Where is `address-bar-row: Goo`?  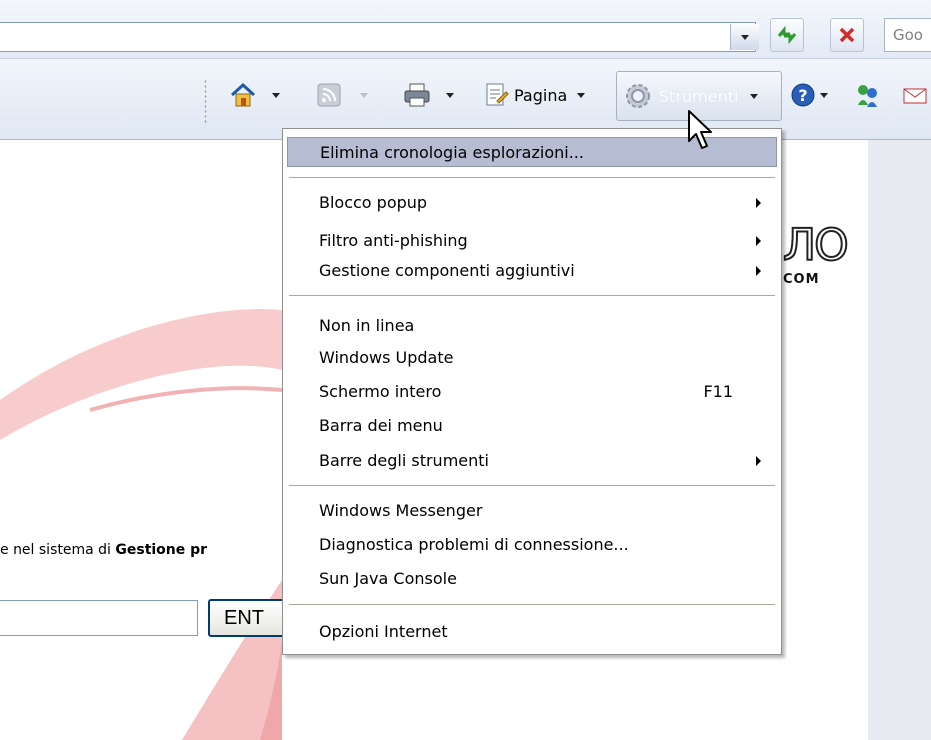 address-bar-row: Goo is located at coordinates (465, 29).